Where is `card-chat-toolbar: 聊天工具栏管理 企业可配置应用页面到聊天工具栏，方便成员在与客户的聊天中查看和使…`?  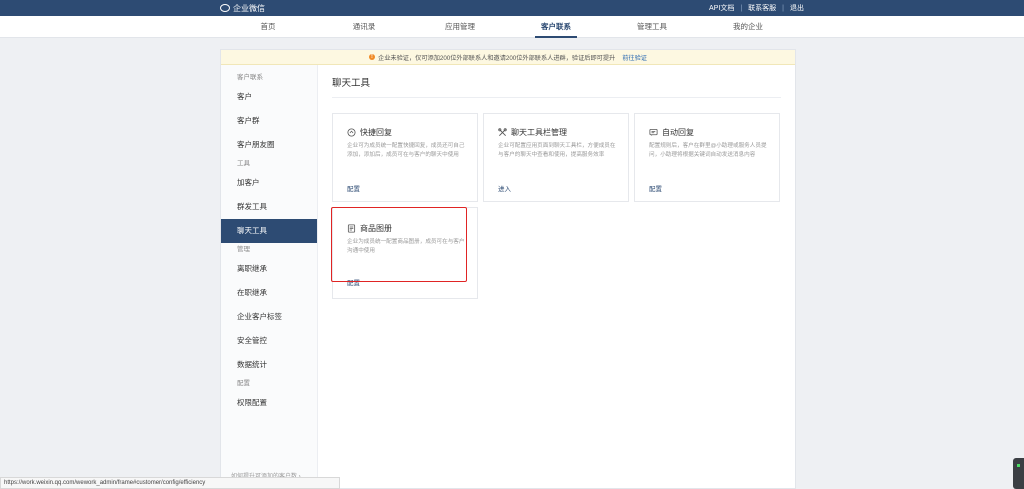
card-chat-toolbar: 聊天工具栏管理 企业可配置应用页面到聊天工具栏，方便成员在与客户的聊天中查看和使… is located at coordinates (556, 157).